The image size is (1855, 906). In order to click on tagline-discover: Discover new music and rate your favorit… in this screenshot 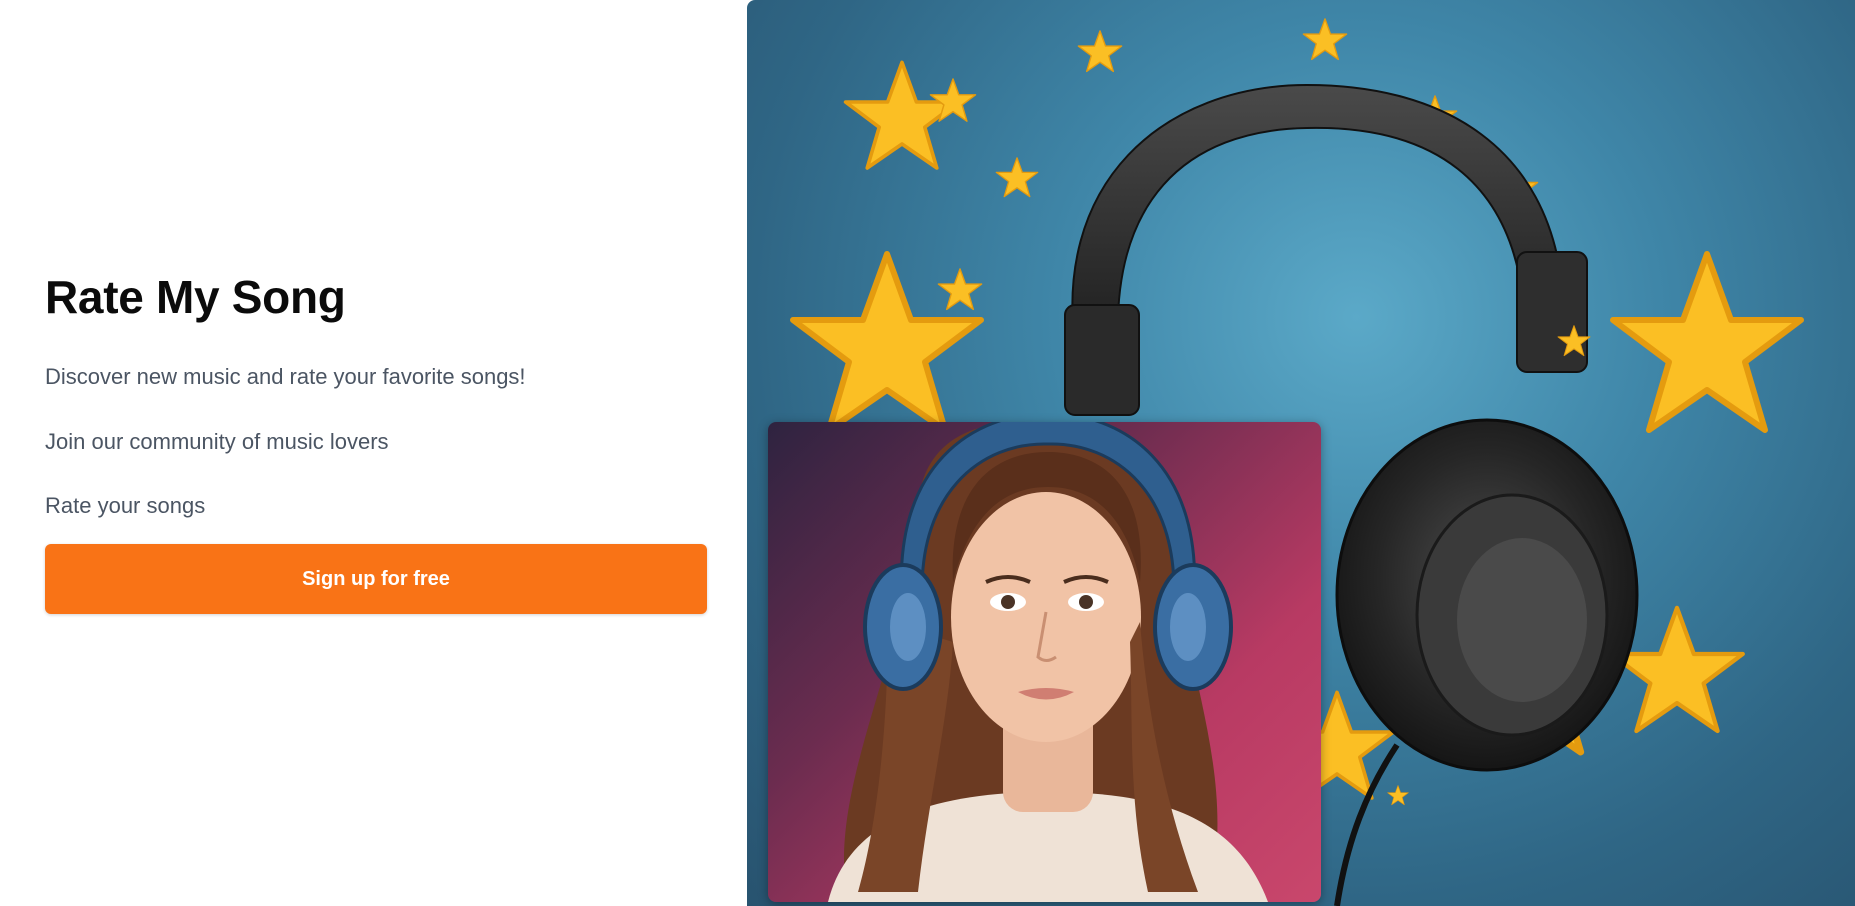, I will do `click(285, 377)`.